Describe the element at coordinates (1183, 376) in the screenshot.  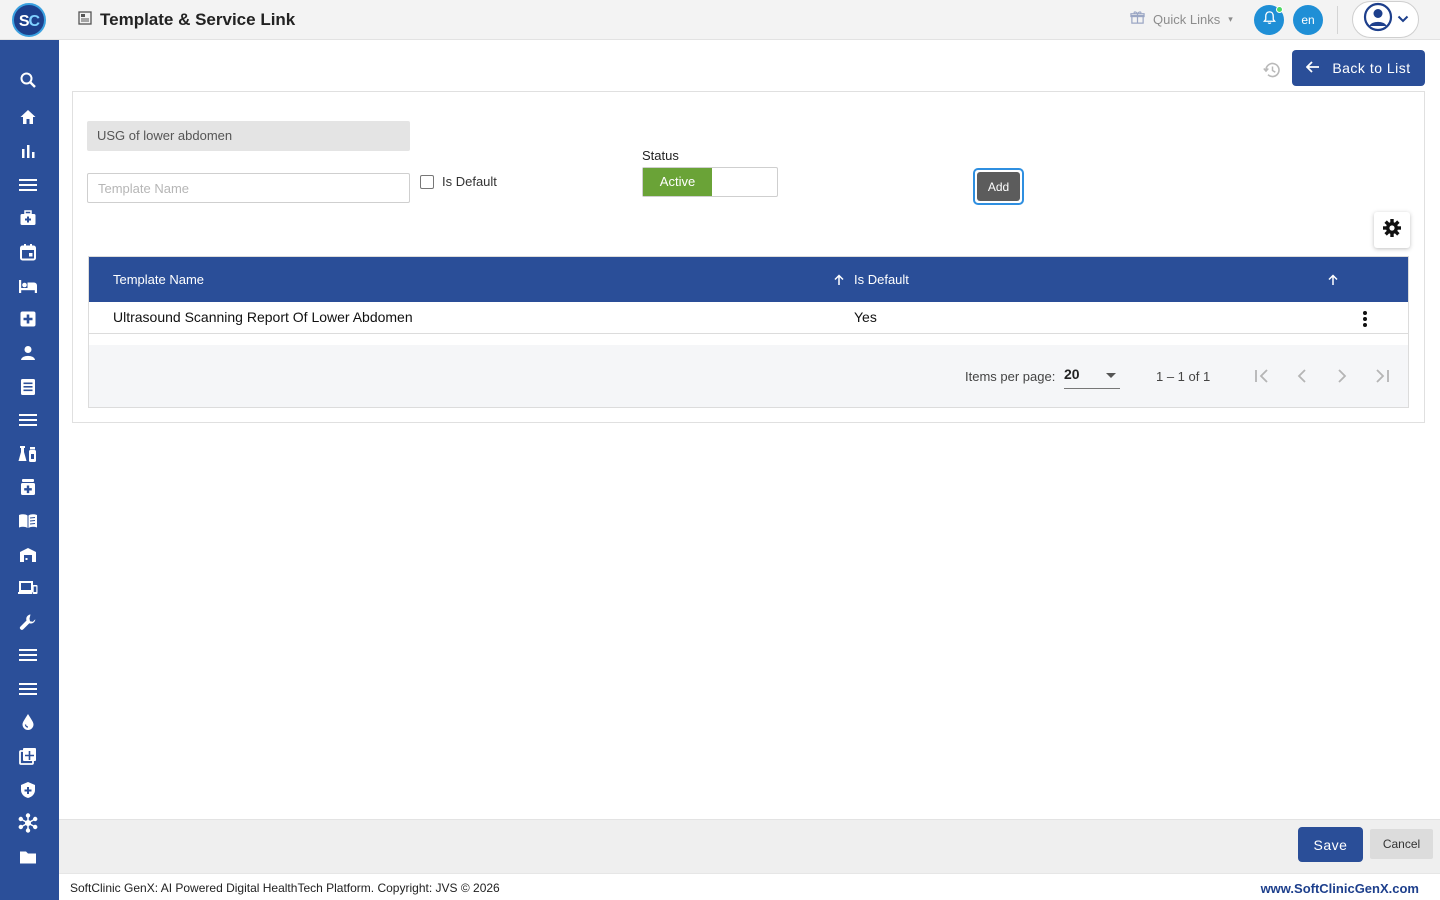
I see `page-range-label: 1 – 1 of 1` at that location.